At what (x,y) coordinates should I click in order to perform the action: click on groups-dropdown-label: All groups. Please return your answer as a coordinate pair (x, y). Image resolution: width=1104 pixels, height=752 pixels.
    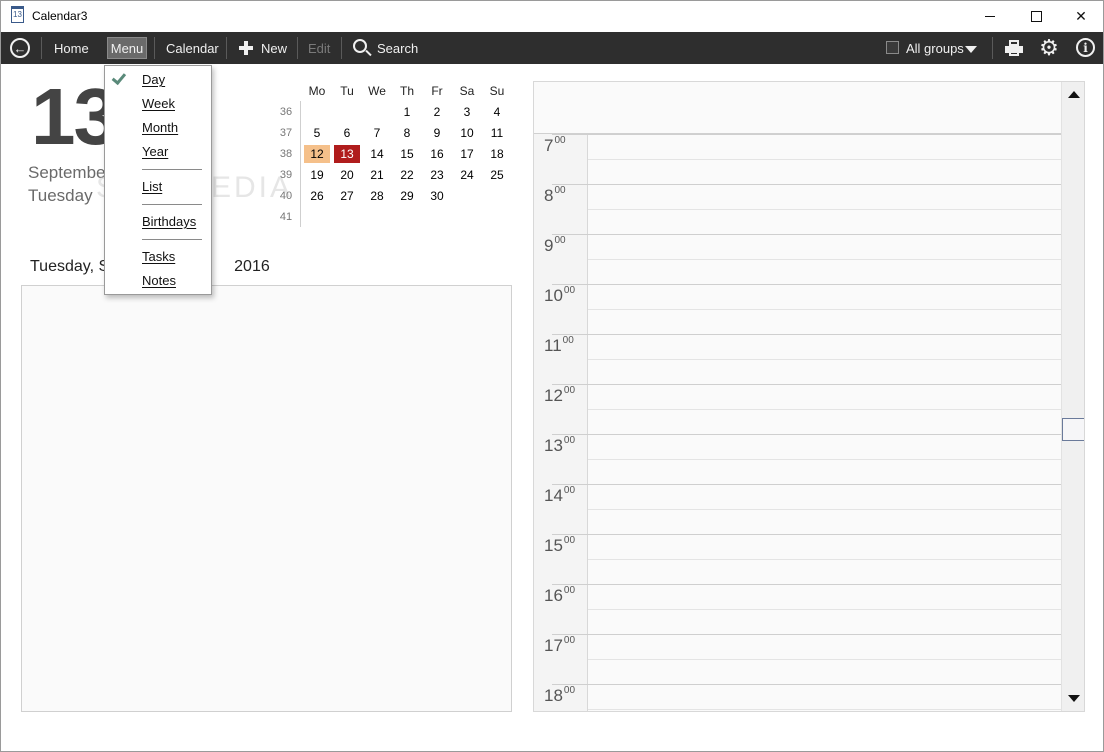
    Looking at the image, I should click on (935, 48).